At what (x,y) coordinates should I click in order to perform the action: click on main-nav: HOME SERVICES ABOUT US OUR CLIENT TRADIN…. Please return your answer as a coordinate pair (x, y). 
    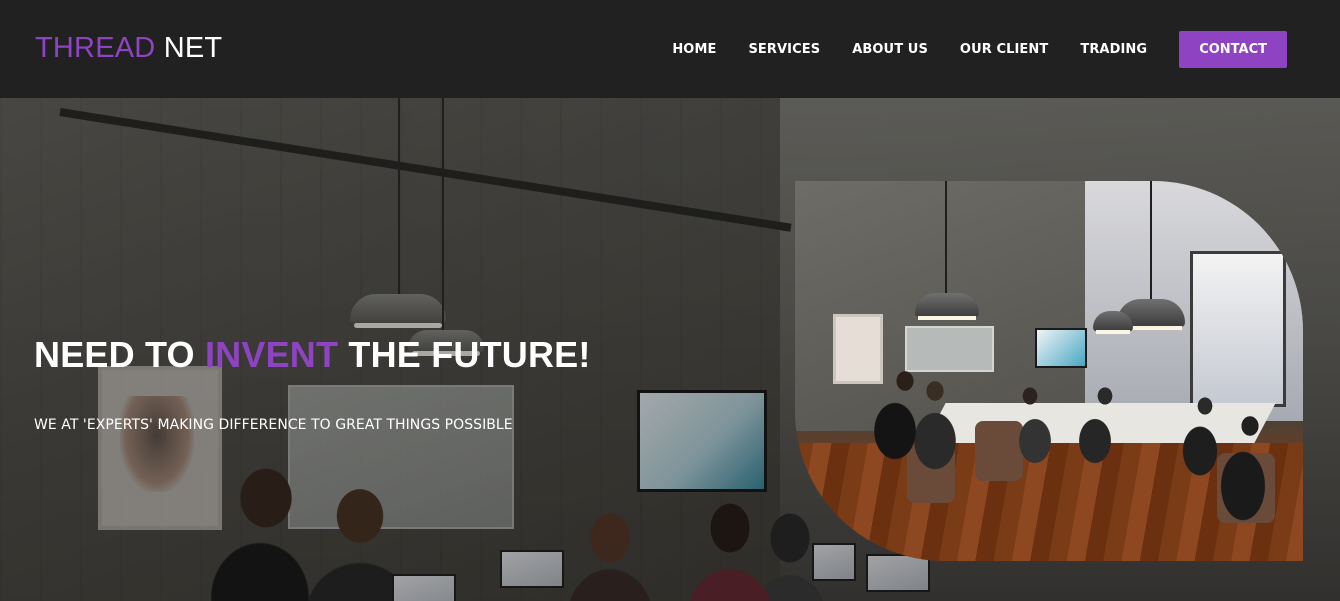
    Looking at the image, I should click on (979, 49).